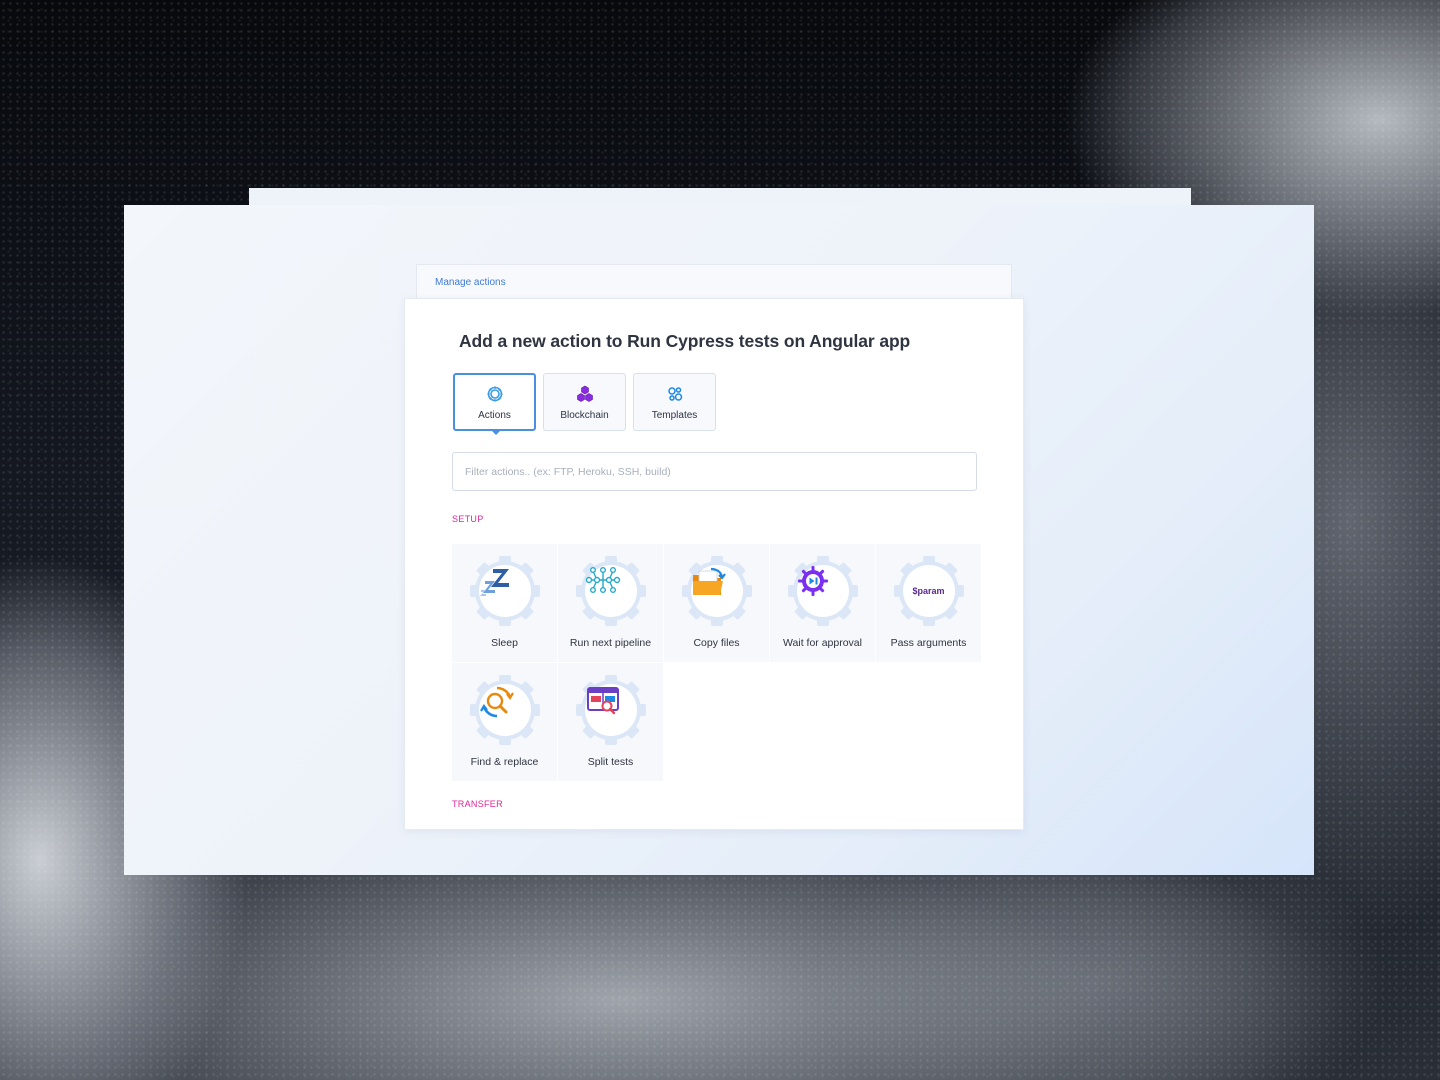 This screenshot has height=1080, width=1440. Describe the element at coordinates (470, 282) in the screenshot. I see `manage-actions-link: Manage actions` at that location.